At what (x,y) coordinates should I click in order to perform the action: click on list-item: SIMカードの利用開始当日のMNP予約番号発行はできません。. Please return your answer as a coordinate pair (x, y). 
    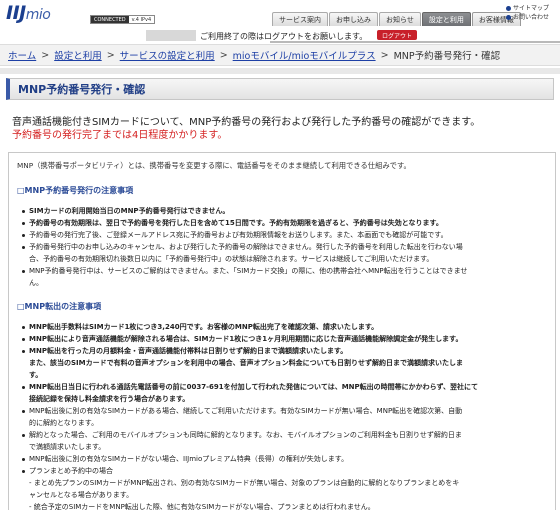
    Looking at the image, I should click on (284, 211).